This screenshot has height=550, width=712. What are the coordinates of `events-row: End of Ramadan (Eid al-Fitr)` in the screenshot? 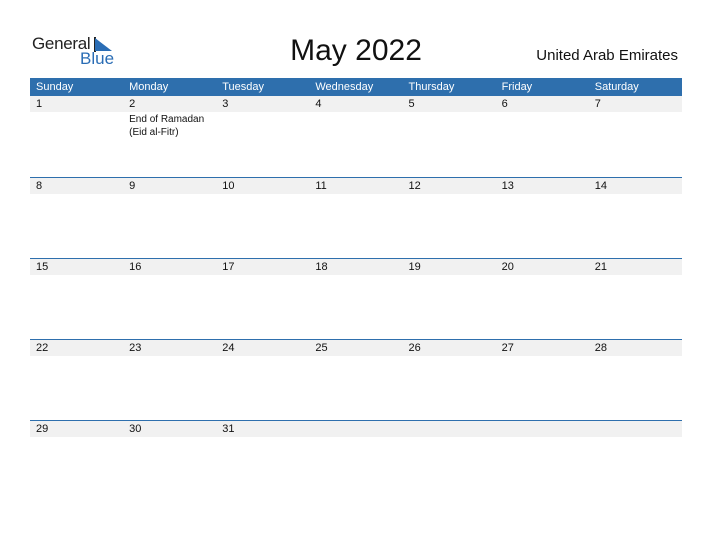 It's located at (356, 125).